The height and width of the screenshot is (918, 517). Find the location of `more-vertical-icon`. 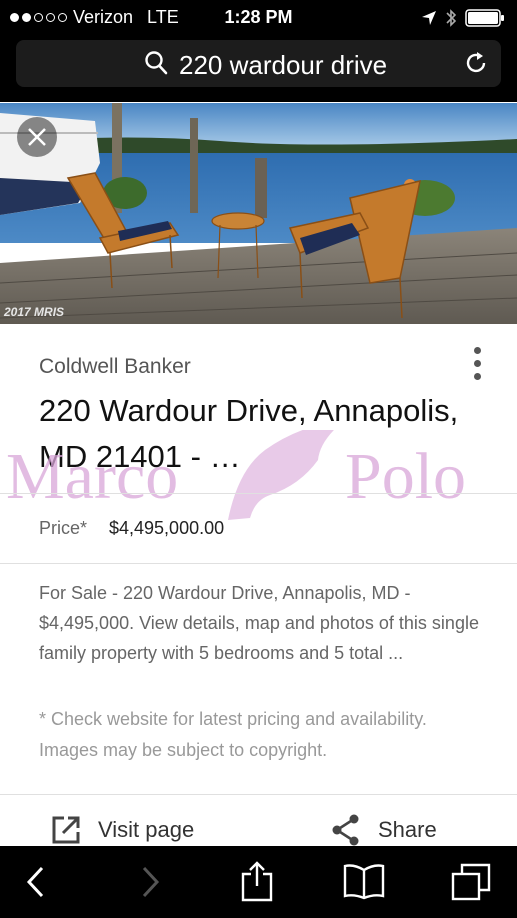

more-vertical-icon is located at coordinates (477, 350).